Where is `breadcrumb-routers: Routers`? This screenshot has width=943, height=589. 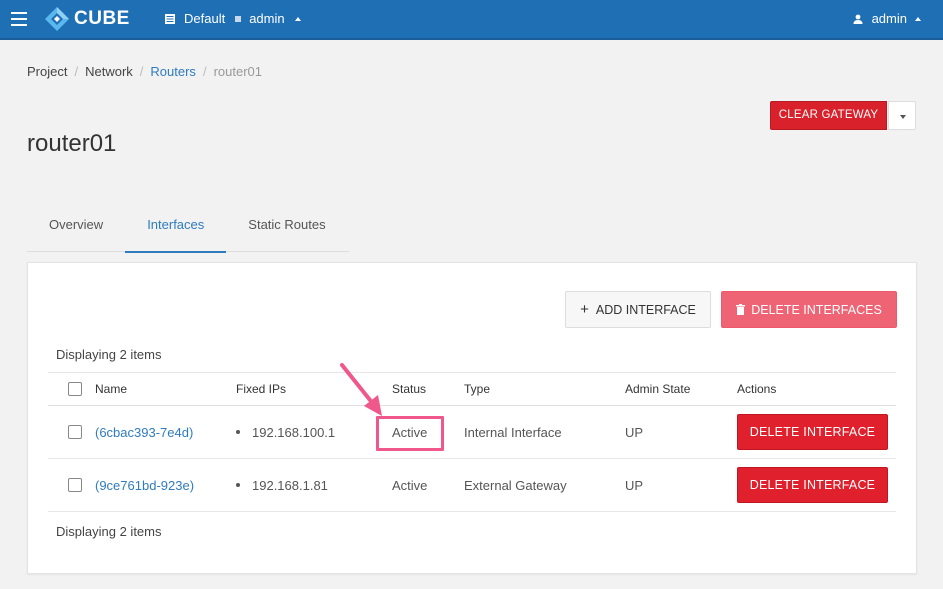 breadcrumb-routers: Routers is located at coordinates (173, 71).